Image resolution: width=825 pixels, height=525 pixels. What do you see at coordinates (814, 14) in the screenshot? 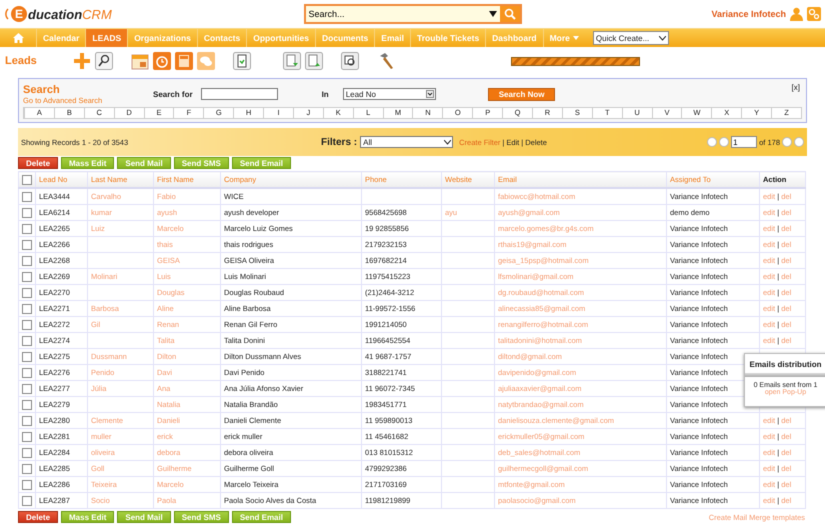
I see `settings-icon` at bounding box center [814, 14].